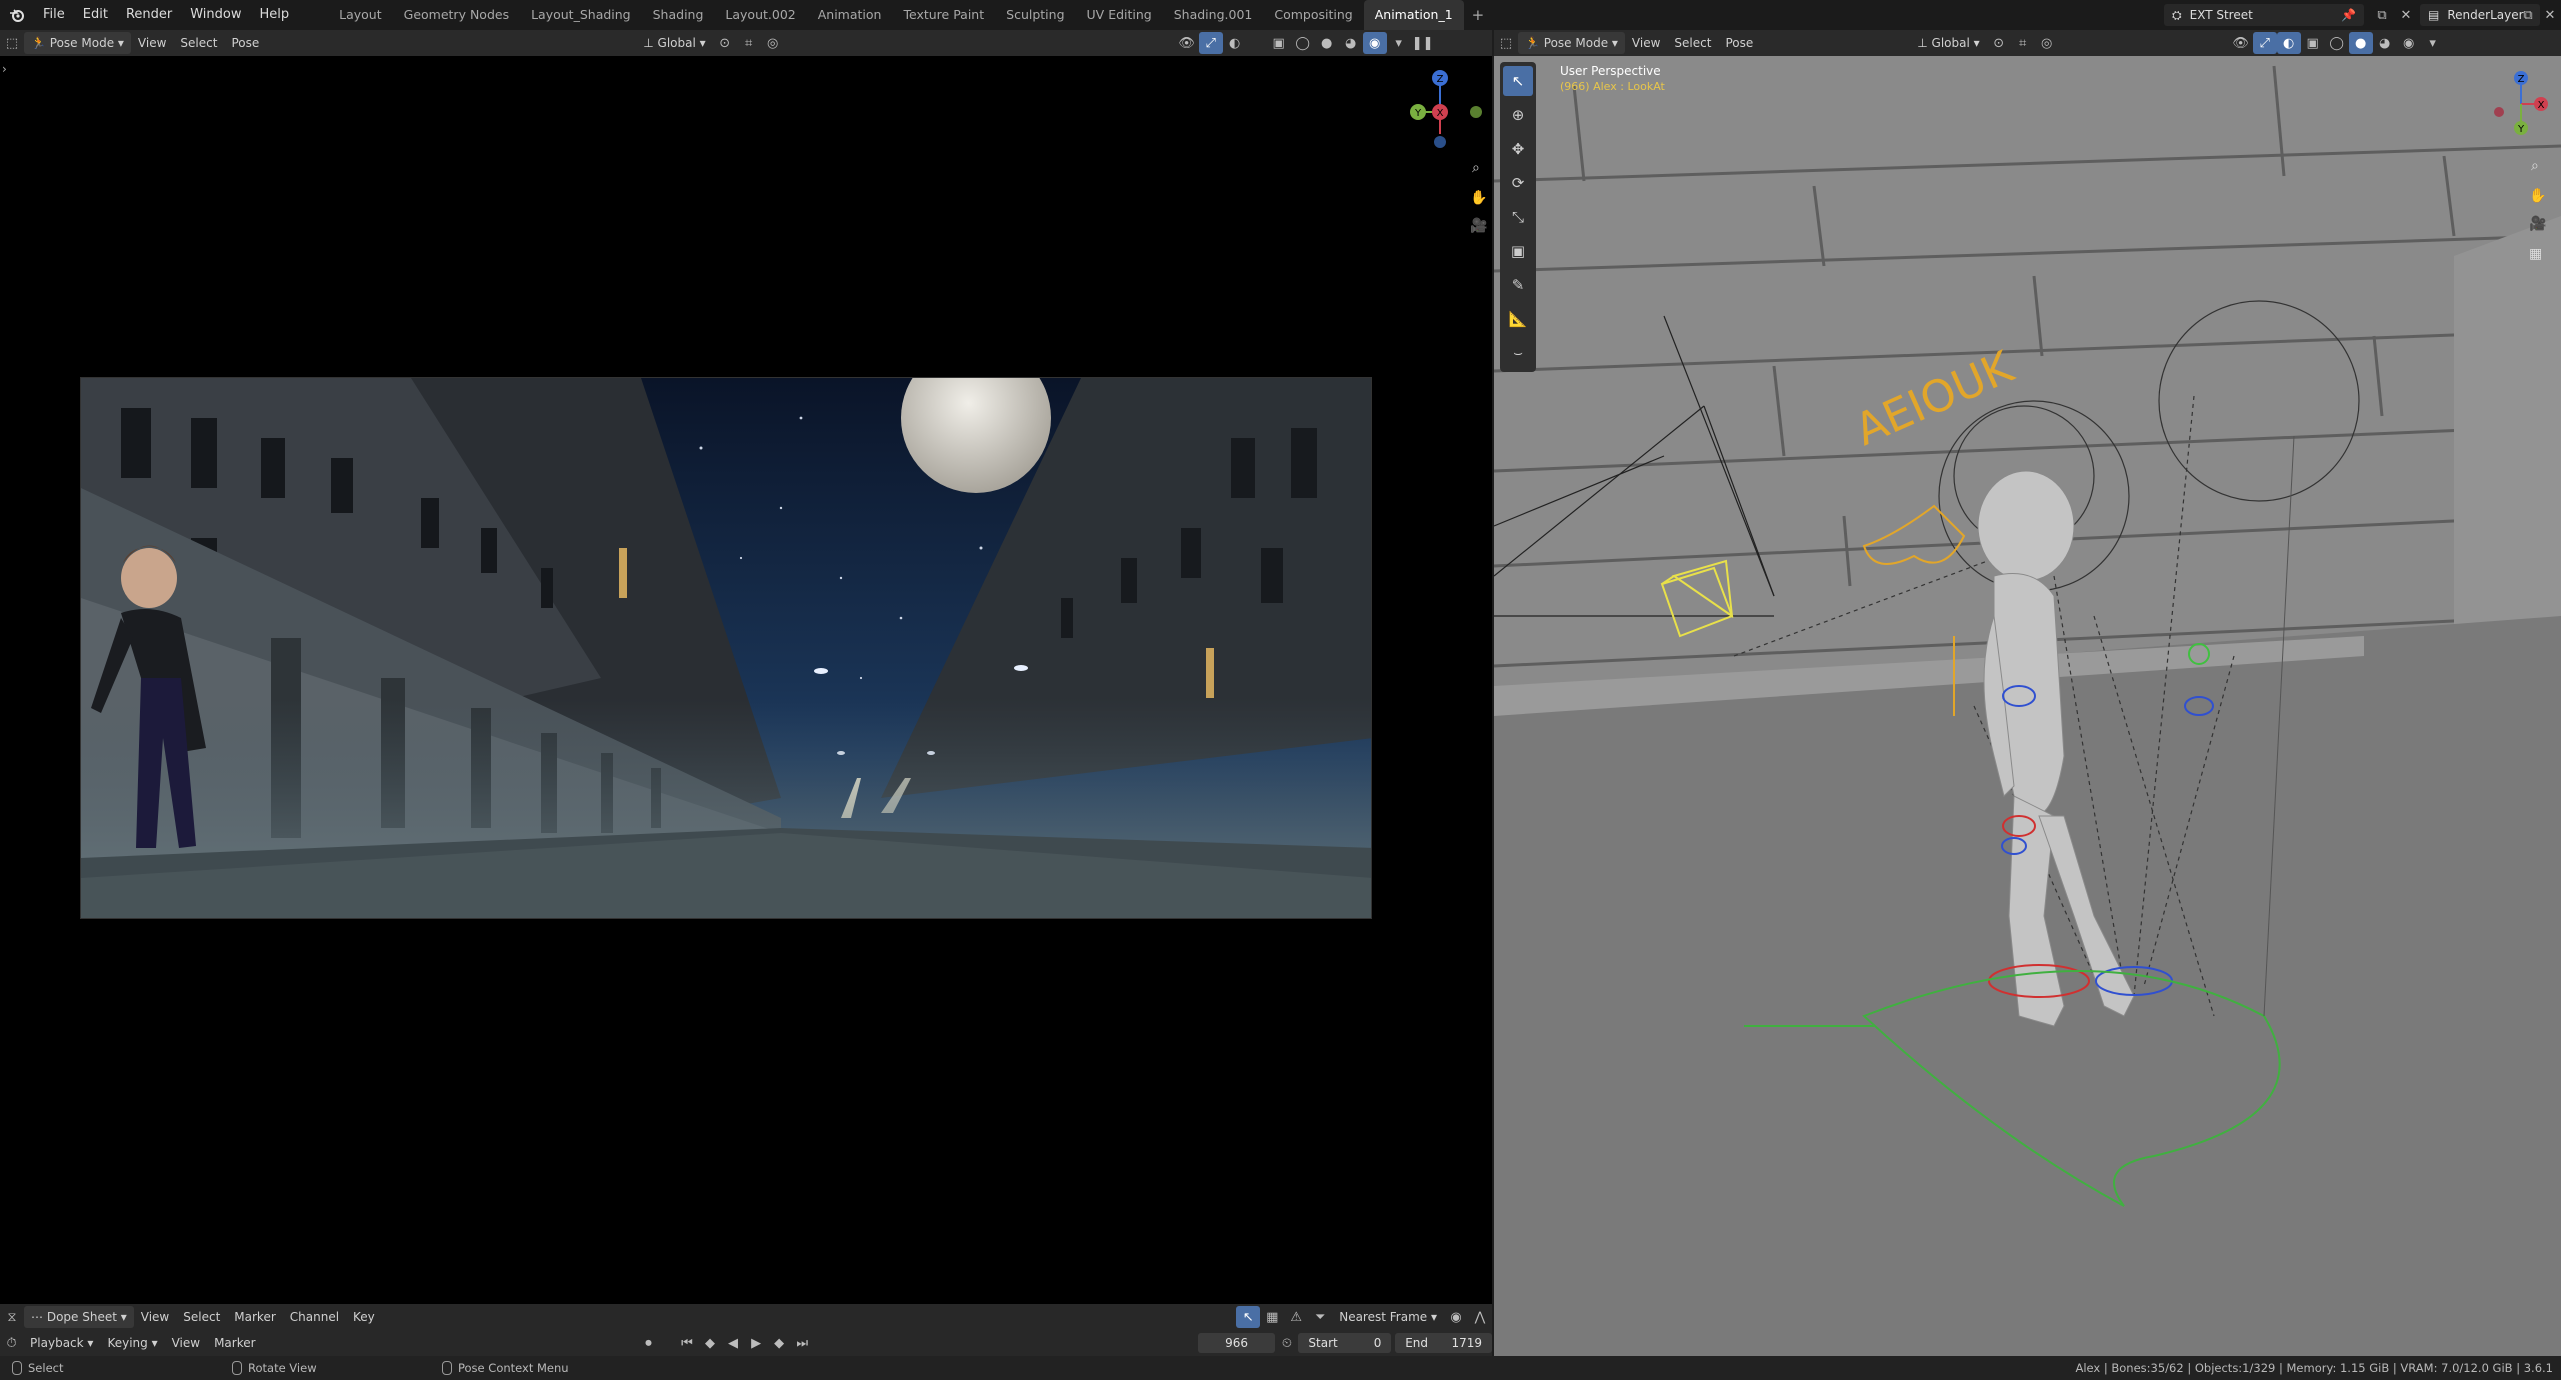 This screenshot has width=2561, height=1380. I want to click on proportional-icon: ◉, so click(1456, 1317).